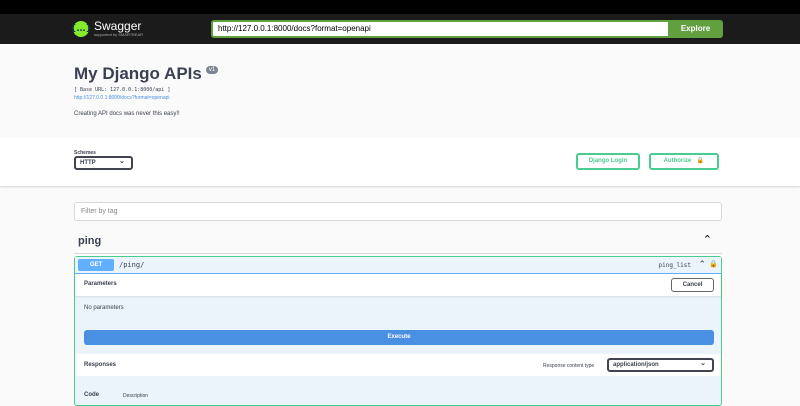 The image size is (800, 406). I want to click on api-description: Creating API docs was never this easy!!, so click(127, 114).